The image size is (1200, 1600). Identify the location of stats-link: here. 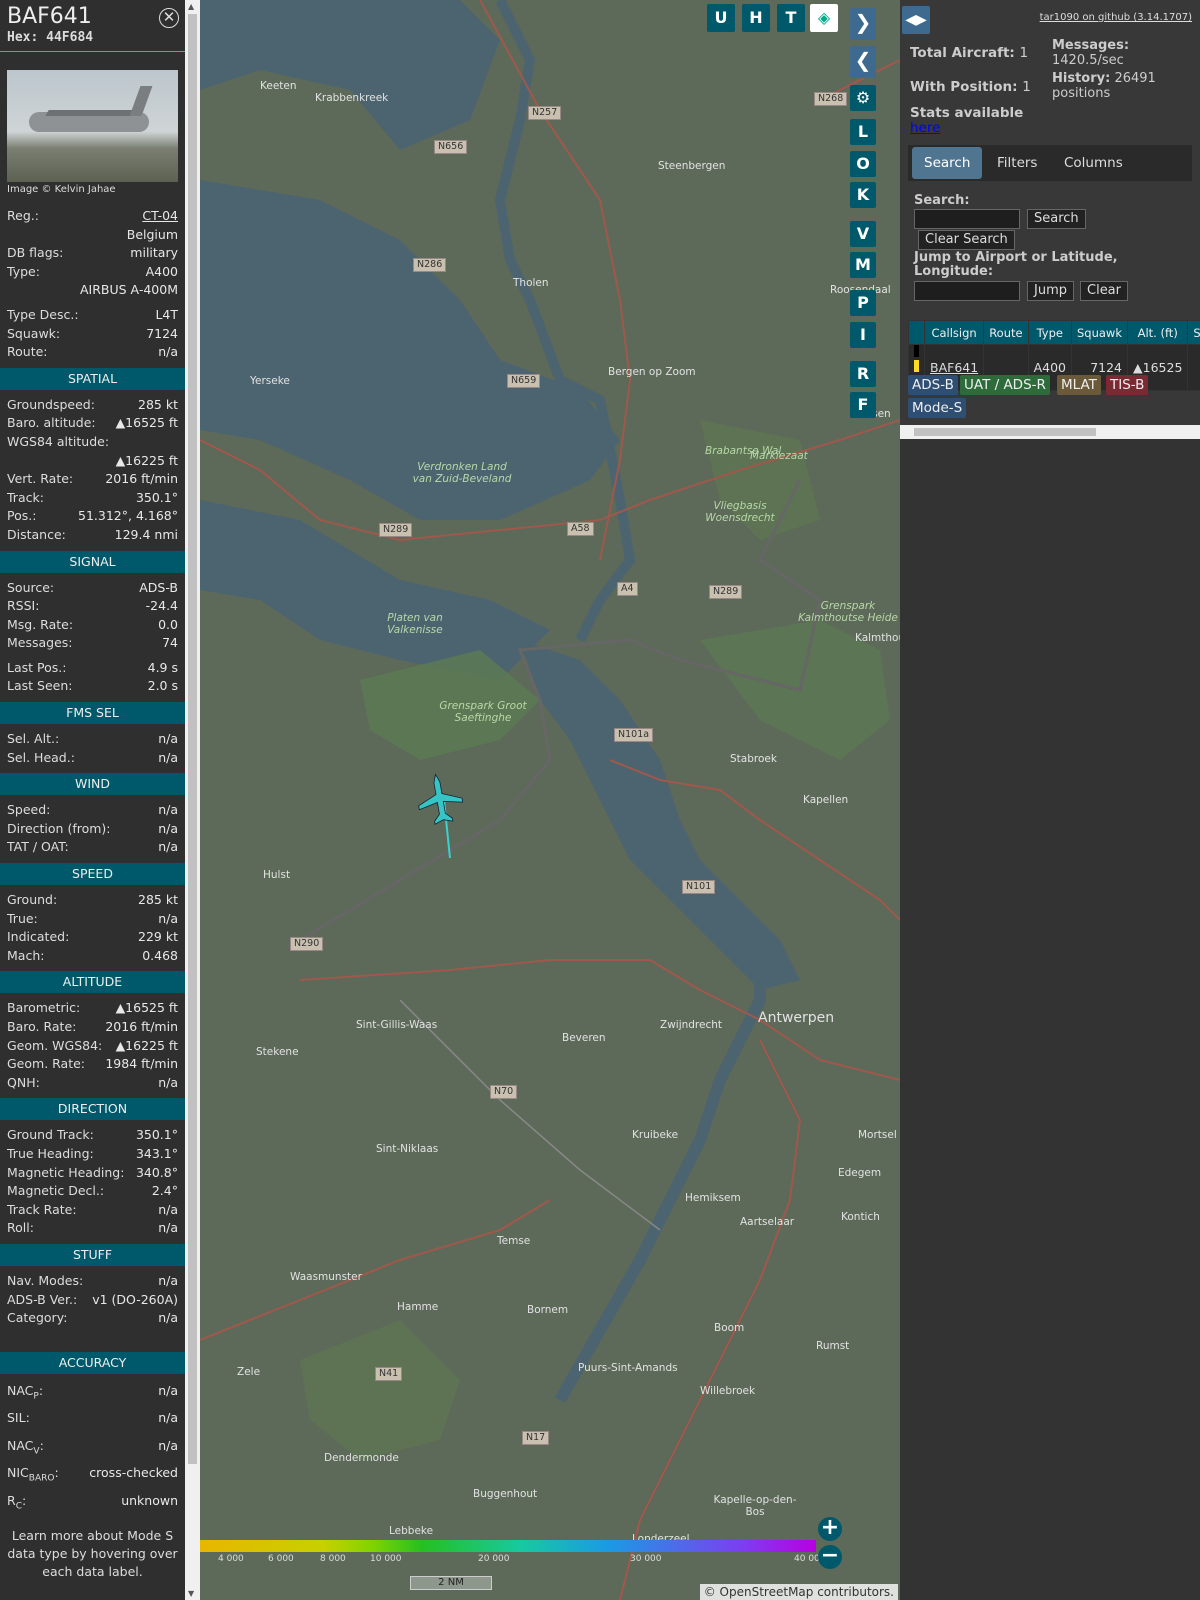
(925, 128).